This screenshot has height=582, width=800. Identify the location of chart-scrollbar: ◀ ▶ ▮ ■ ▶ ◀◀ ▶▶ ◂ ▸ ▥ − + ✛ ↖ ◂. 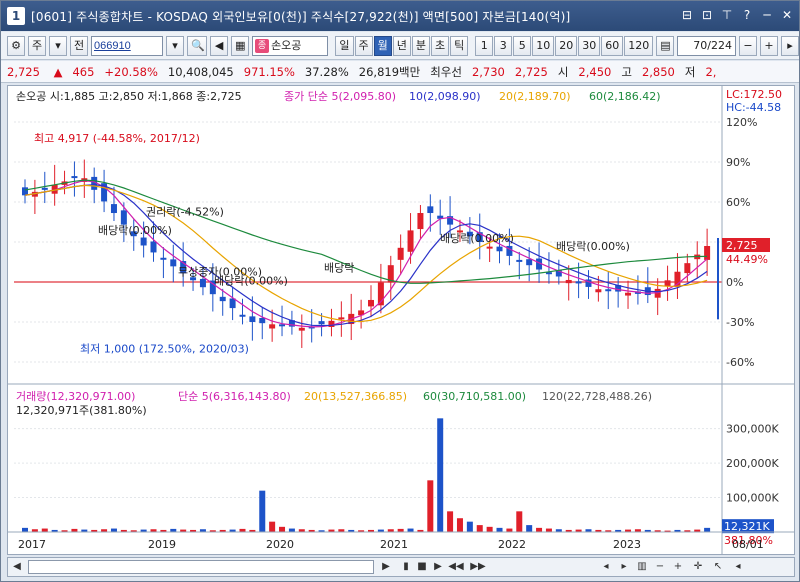
(401, 567).